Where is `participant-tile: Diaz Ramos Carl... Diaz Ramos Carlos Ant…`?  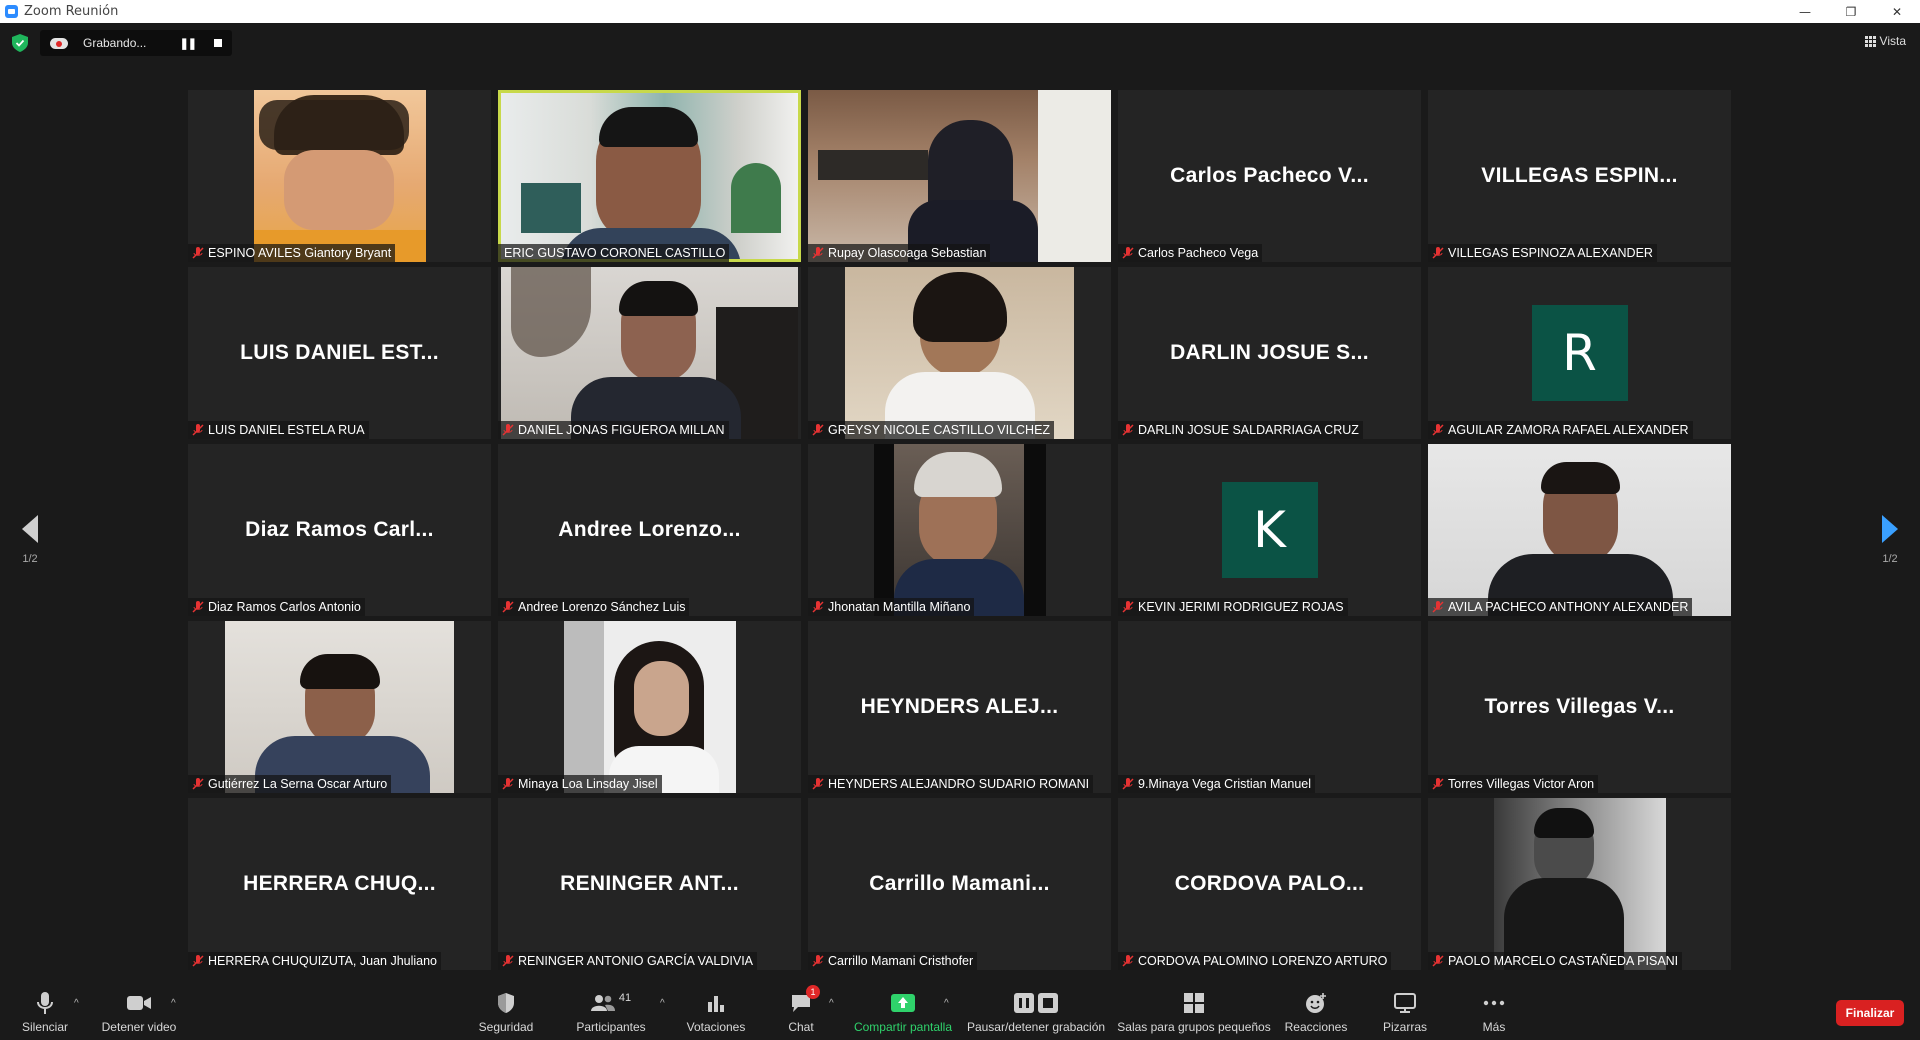 participant-tile: Diaz Ramos Carl... Diaz Ramos Carlos Ant… is located at coordinates (339, 530).